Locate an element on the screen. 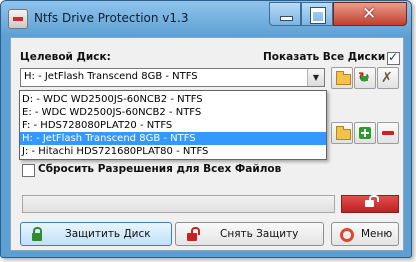  add-button is located at coordinates (365, 133).